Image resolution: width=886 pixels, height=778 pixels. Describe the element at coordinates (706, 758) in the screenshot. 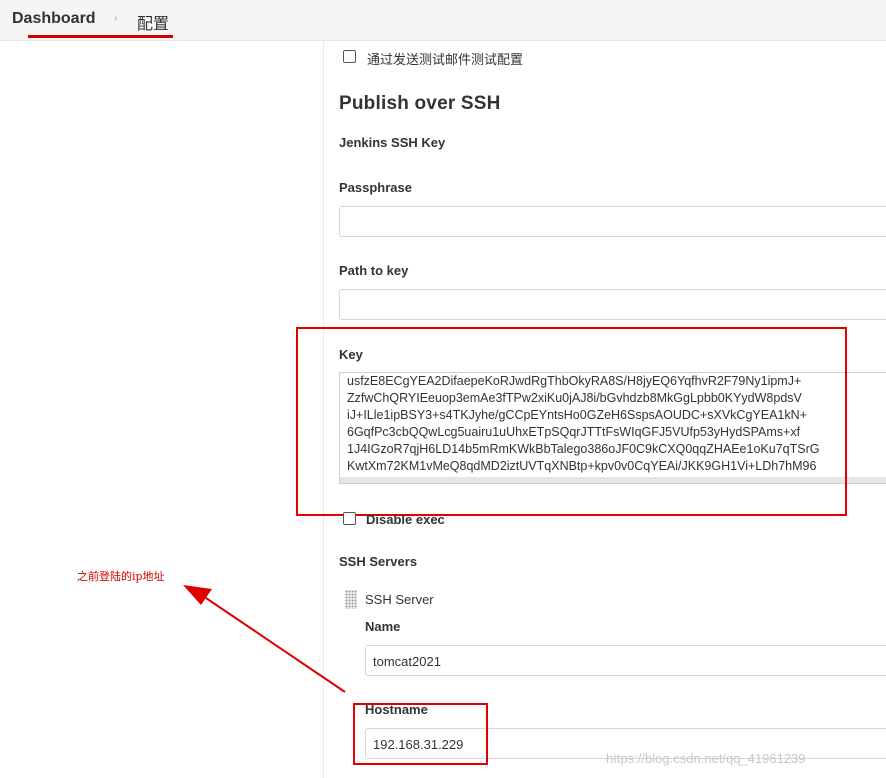

I see `watermark-text: https://blog.csdn.net/qq_41961239` at that location.